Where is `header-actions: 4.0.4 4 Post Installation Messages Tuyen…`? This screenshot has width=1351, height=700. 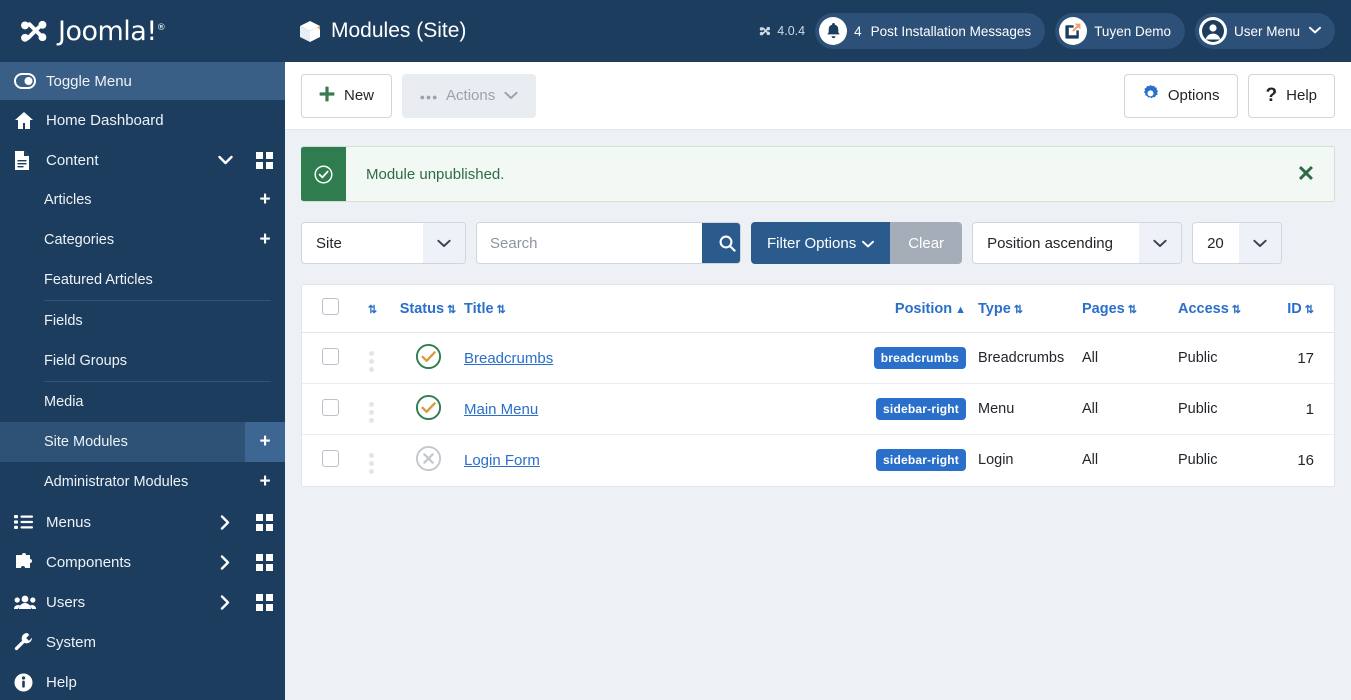
header-actions: 4.0.4 4 Post Installation Messages Tuyen… is located at coordinates (1046, 31).